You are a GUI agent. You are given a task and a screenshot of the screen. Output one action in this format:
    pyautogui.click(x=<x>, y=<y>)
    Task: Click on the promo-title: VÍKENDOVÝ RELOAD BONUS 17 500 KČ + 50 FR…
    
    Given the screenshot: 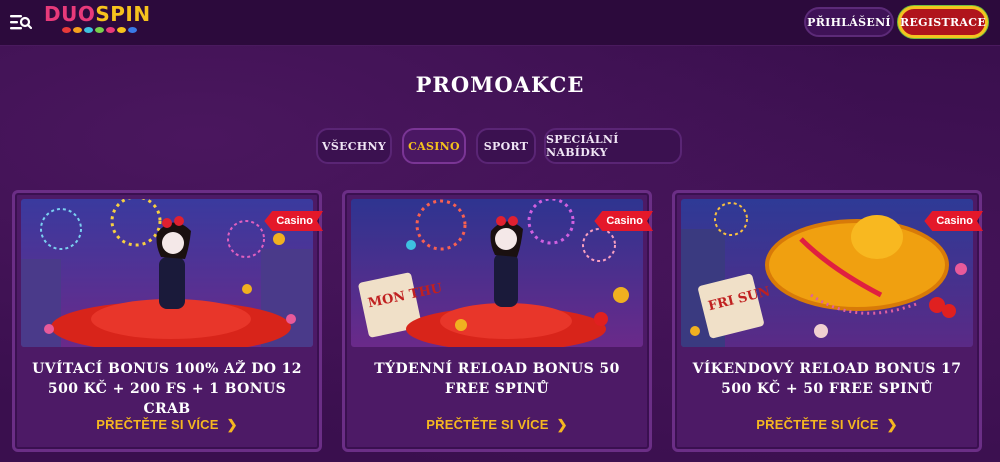 What is the action you would take?
    pyautogui.click(x=827, y=379)
    